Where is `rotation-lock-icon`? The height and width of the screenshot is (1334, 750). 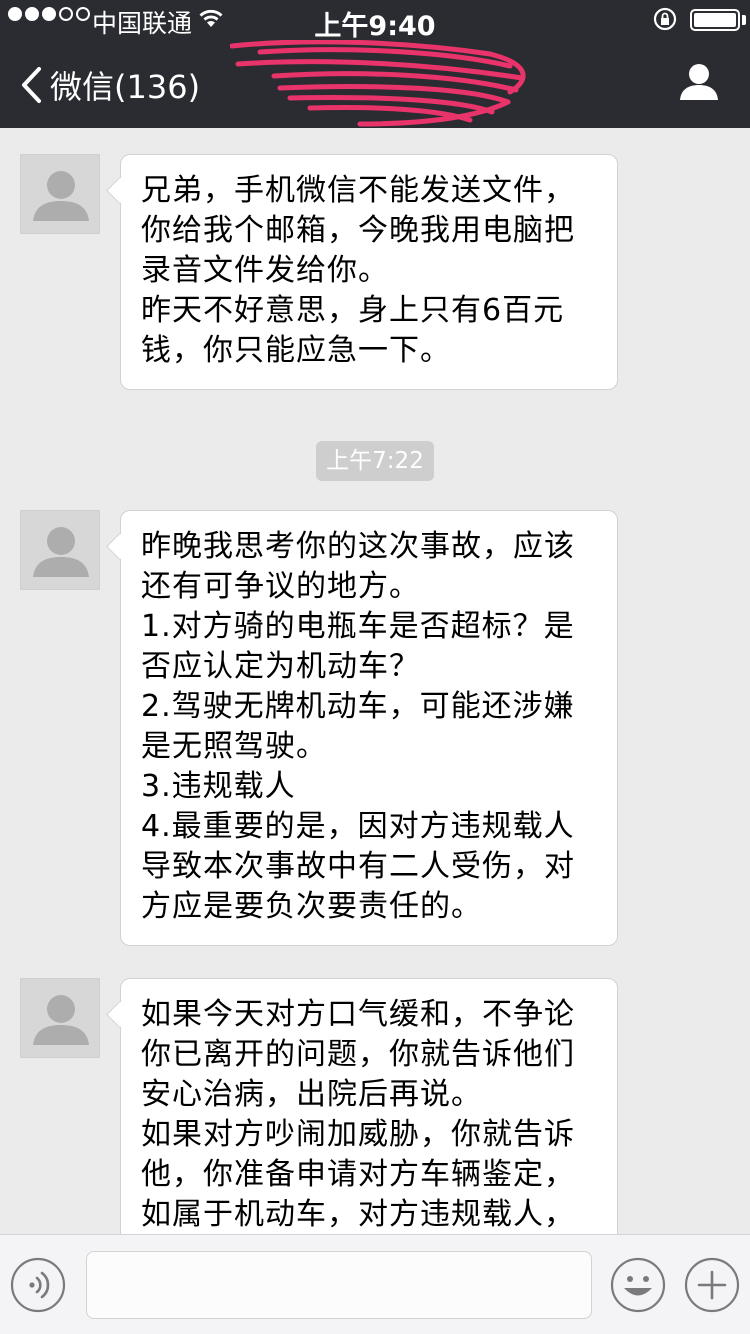 rotation-lock-icon is located at coordinates (665, 22).